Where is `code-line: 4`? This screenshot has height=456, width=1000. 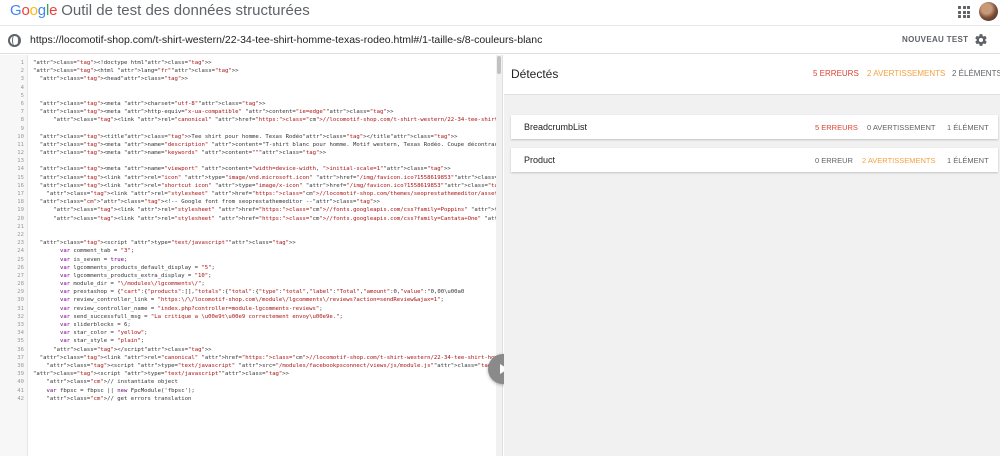
code-line: 4 is located at coordinates (248, 88).